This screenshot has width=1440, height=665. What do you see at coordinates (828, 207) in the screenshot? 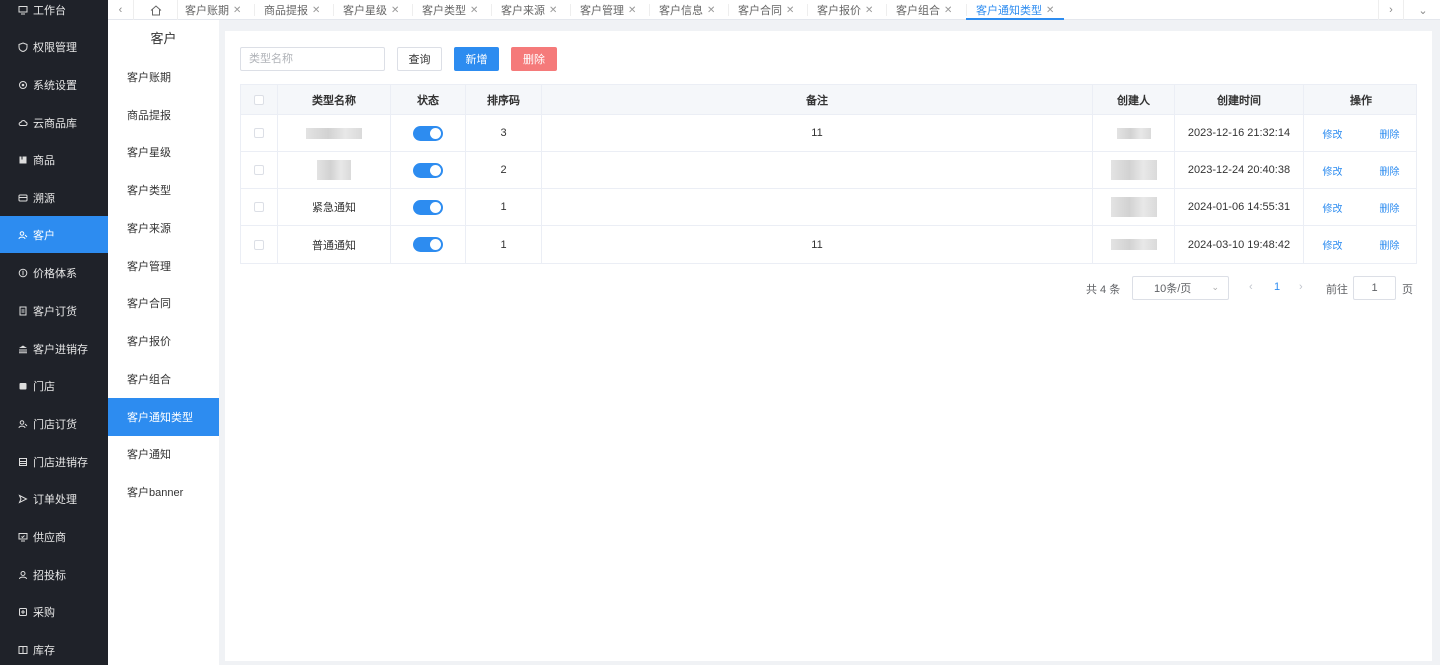
I see `table-row: 紧急通知 1 2024-01-06 14:55:31 修改 删除` at bounding box center [828, 207].